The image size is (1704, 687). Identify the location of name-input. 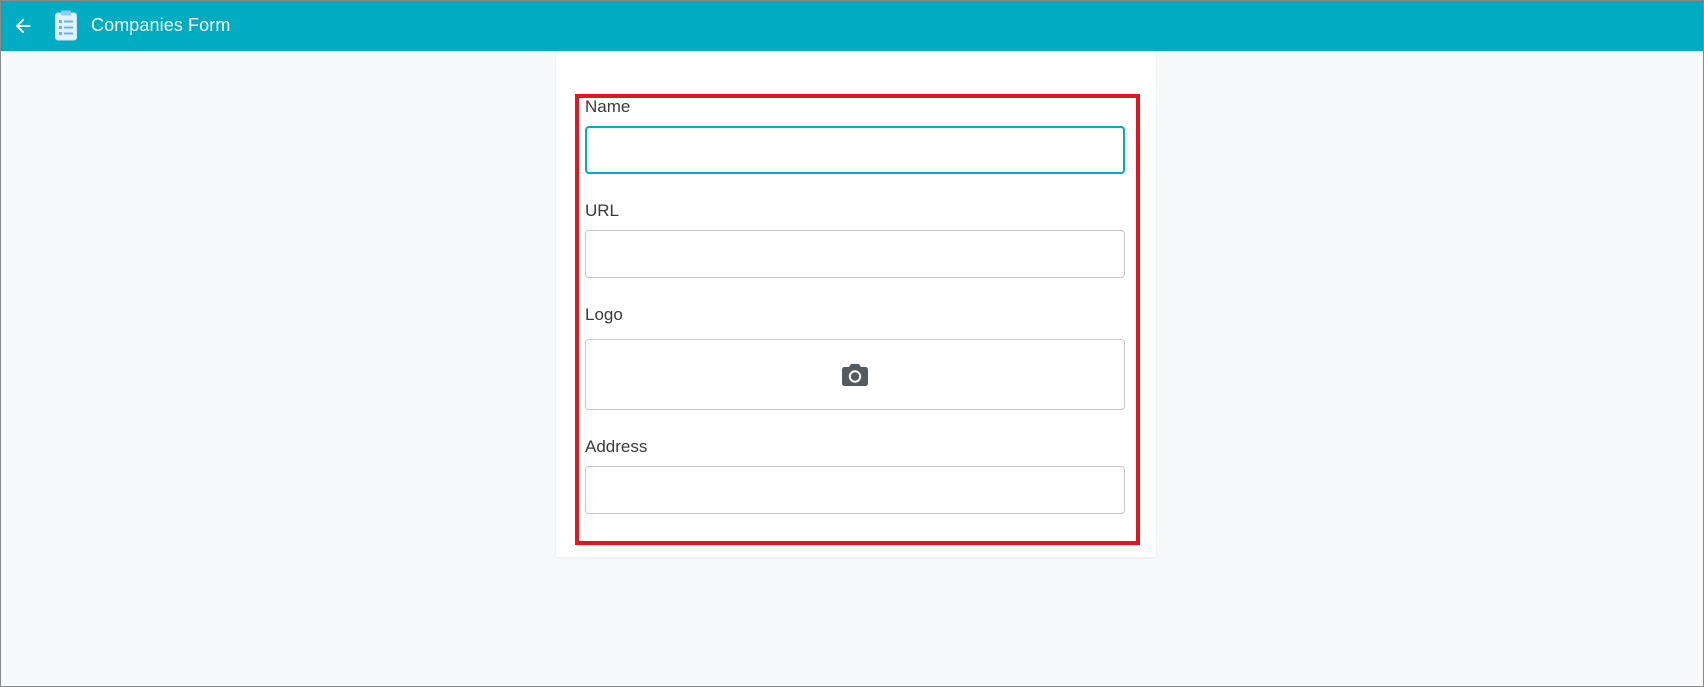
(855, 150).